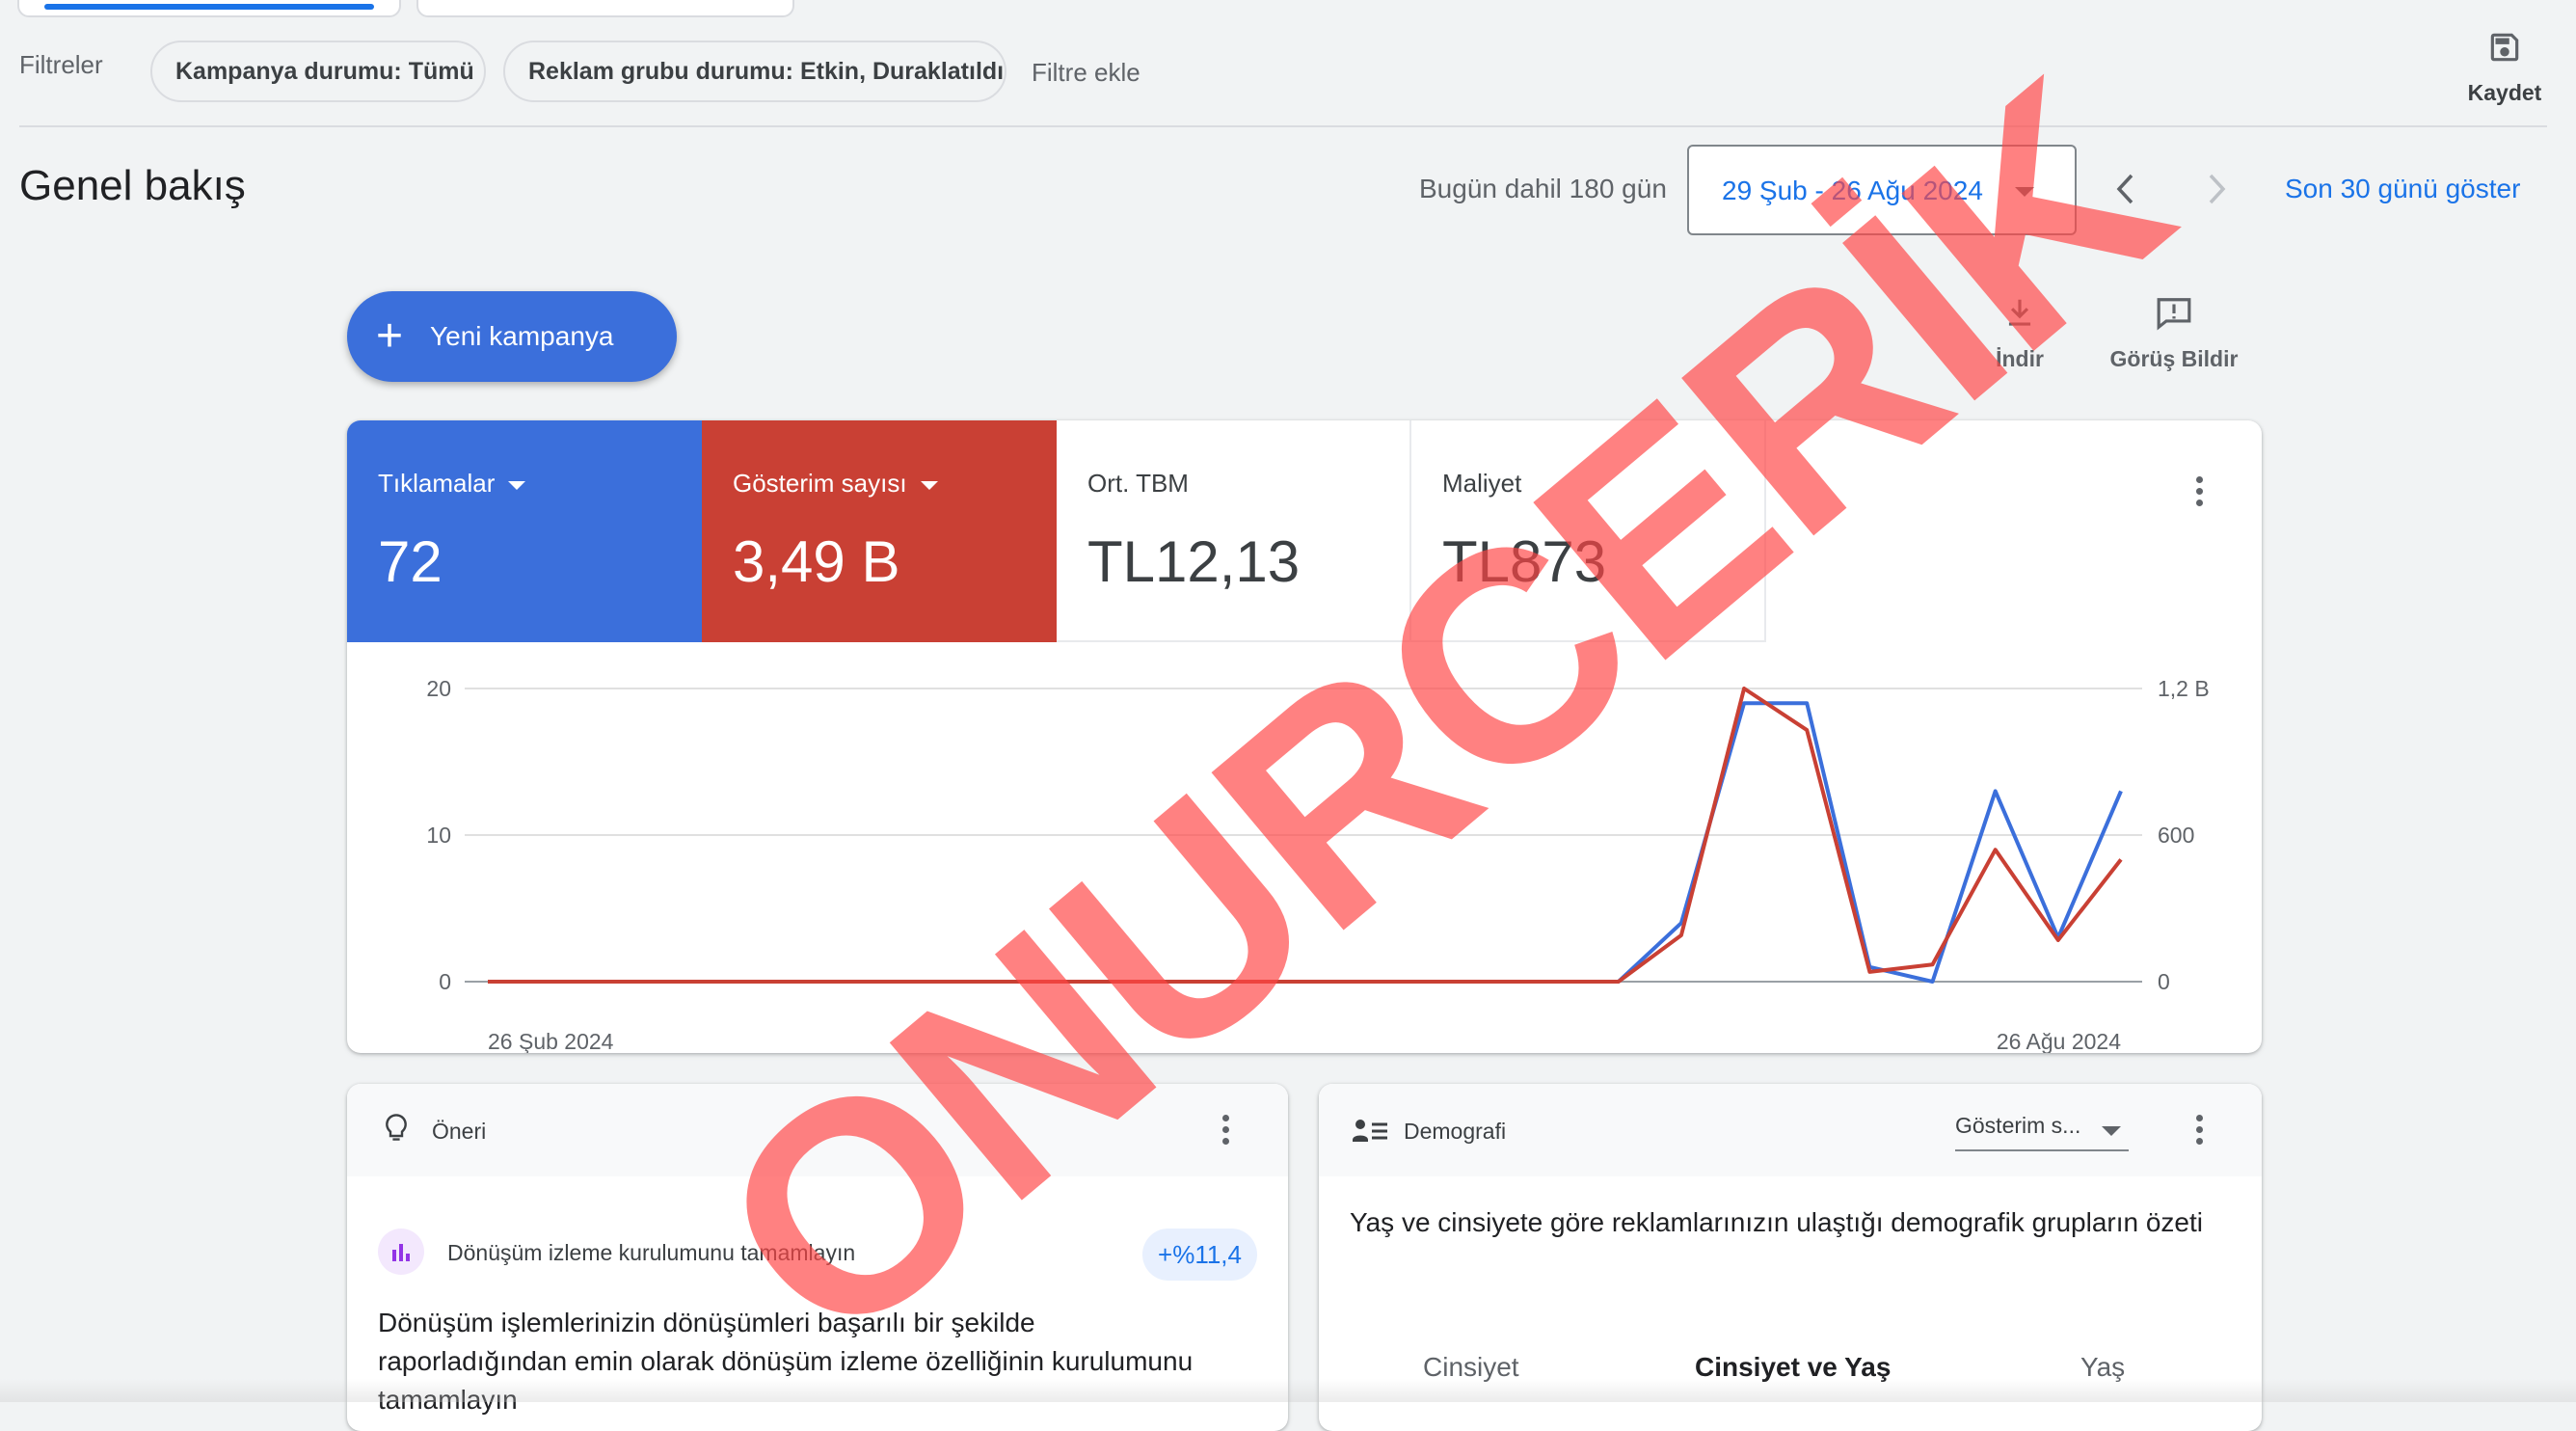 This screenshot has width=2576, height=1431. I want to click on new-campaign-button: + Yeni kampanya, so click(512, 336).